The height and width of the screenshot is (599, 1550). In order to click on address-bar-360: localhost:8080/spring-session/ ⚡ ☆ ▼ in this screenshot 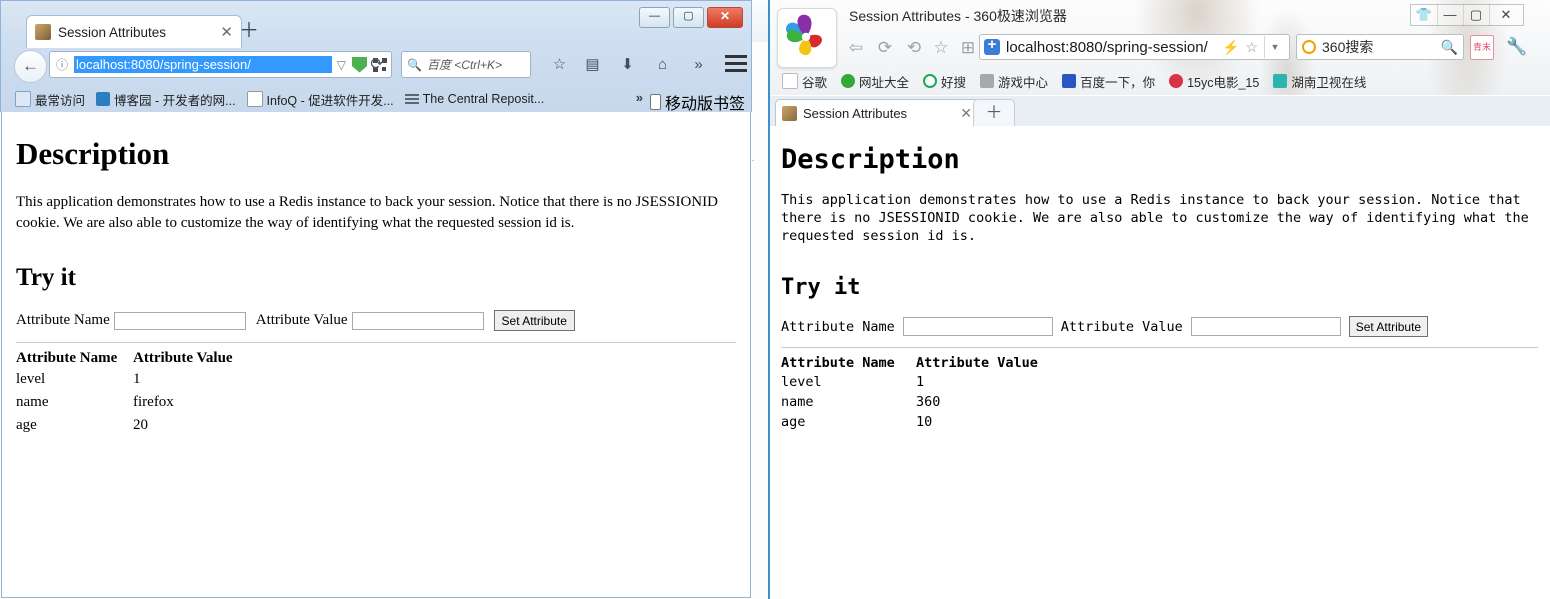, I will do `click(1134, 47)`.